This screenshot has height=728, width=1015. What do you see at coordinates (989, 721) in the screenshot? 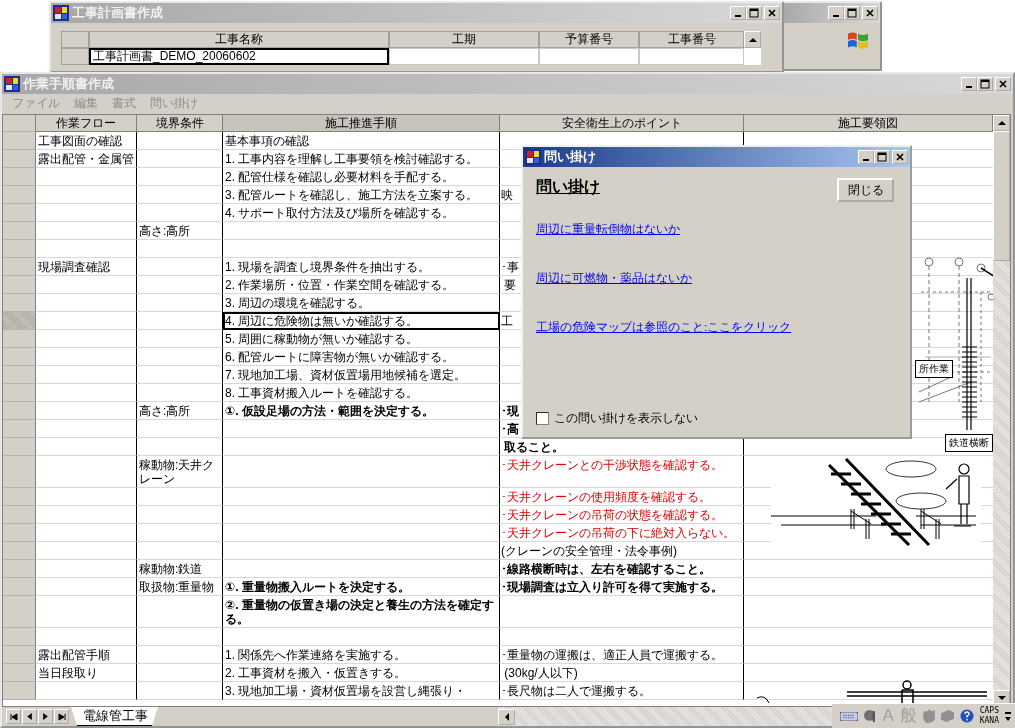
I see `kana-indicator: KANA` at bounding box center [989, 721].